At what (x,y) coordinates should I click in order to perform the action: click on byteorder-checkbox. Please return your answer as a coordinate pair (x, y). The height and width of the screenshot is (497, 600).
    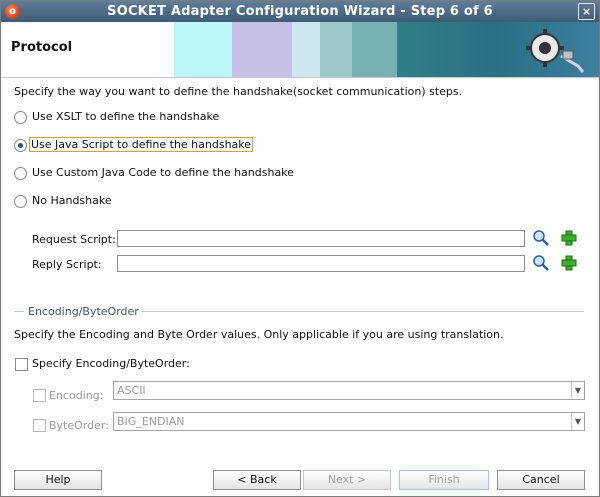
    Looking at the image, I should click on (39, 425).